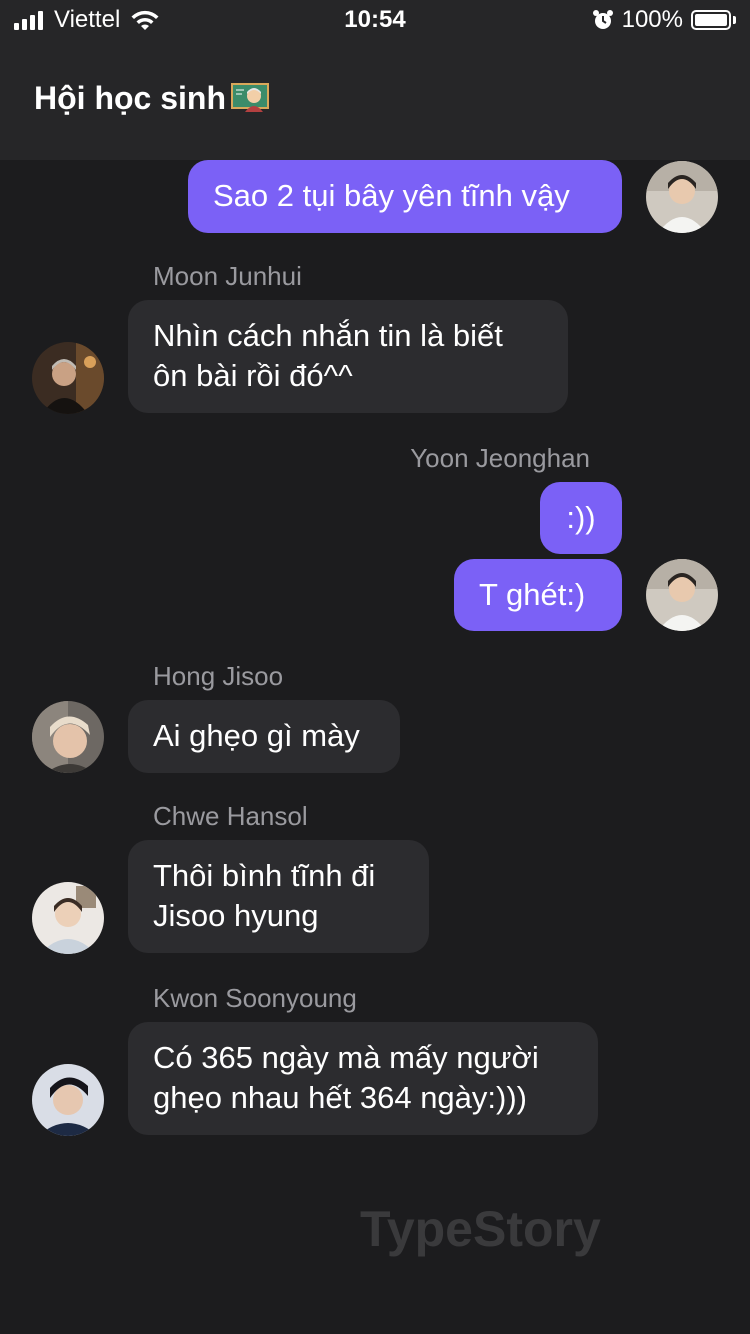 The height and width of the screenshot is (1334, 750). What do you see at coordinates (218, 676) in the screenshot?
I see `sender-name: Hong Jisoo` at bounding box center [218, 676].